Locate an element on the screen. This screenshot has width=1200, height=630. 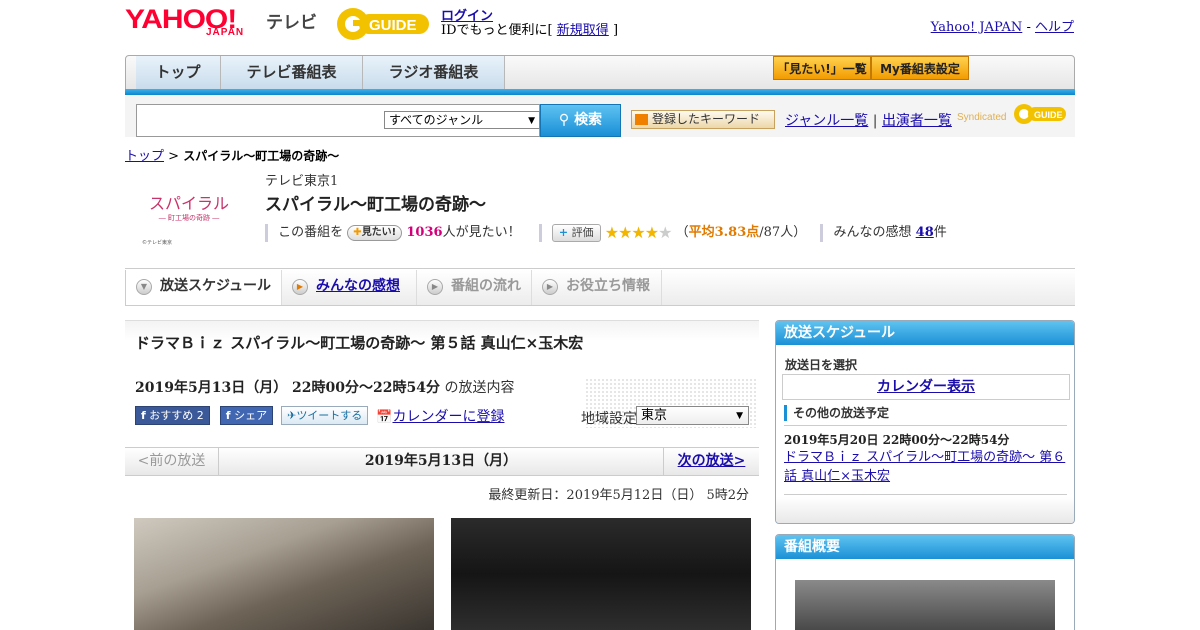
genre-links-sep: | is located at coordinates (875, 121).